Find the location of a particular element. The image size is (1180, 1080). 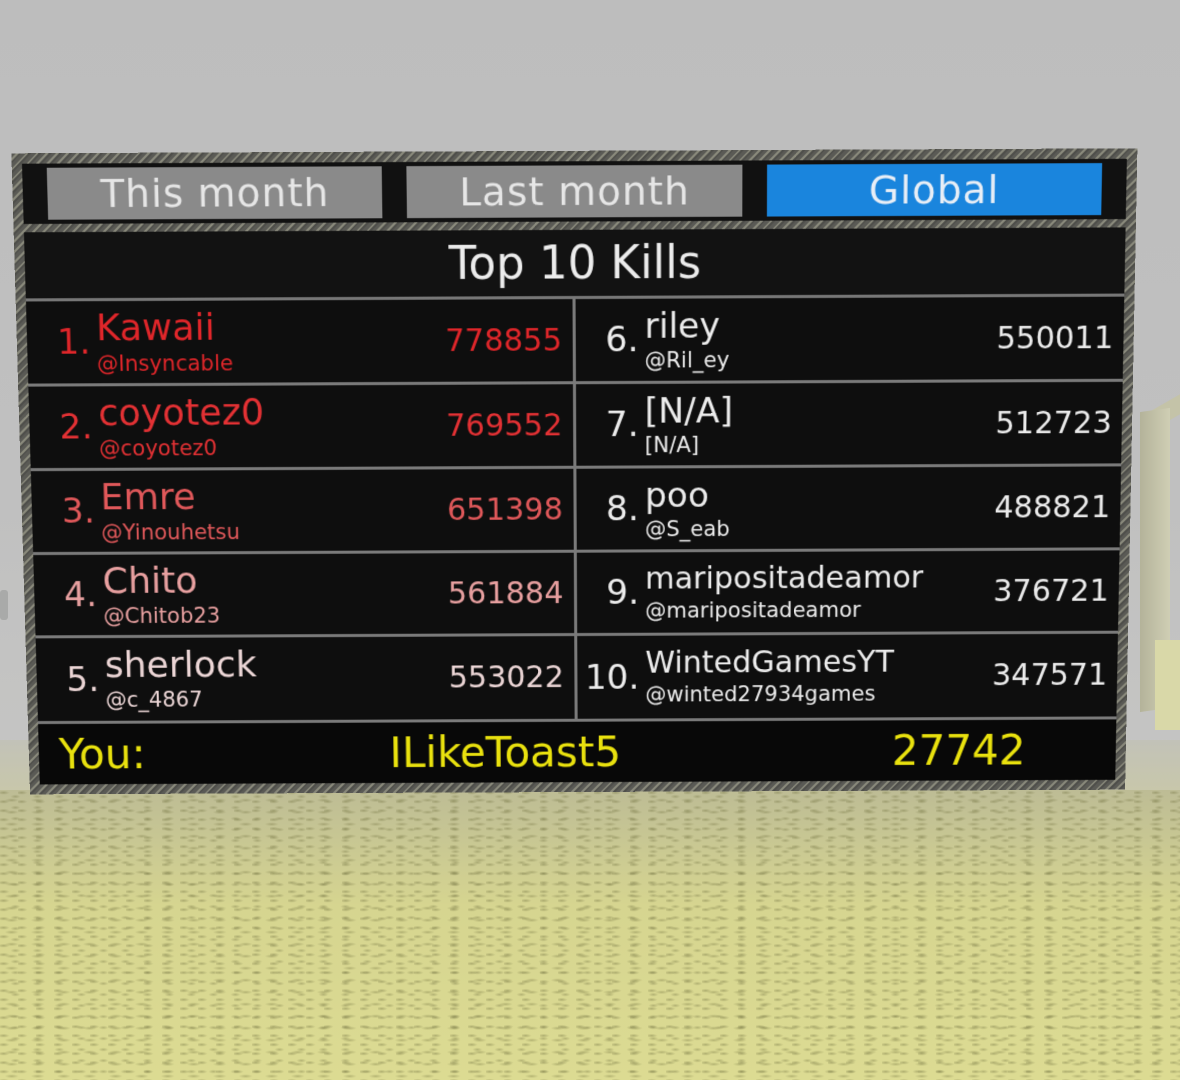

player-names: Emre @Yinouhetsu is located at coordinates (273, 510).